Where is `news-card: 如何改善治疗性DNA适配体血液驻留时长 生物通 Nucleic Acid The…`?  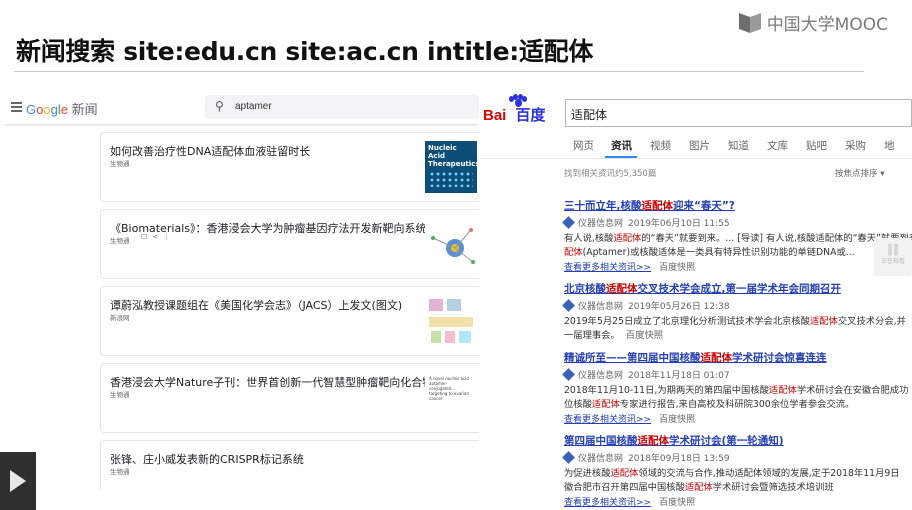 news-card: 如何改善治疗性DNA适配体血液驻留时长 生物通 Nucleic Acid The… is located at coordinates (289, 167).